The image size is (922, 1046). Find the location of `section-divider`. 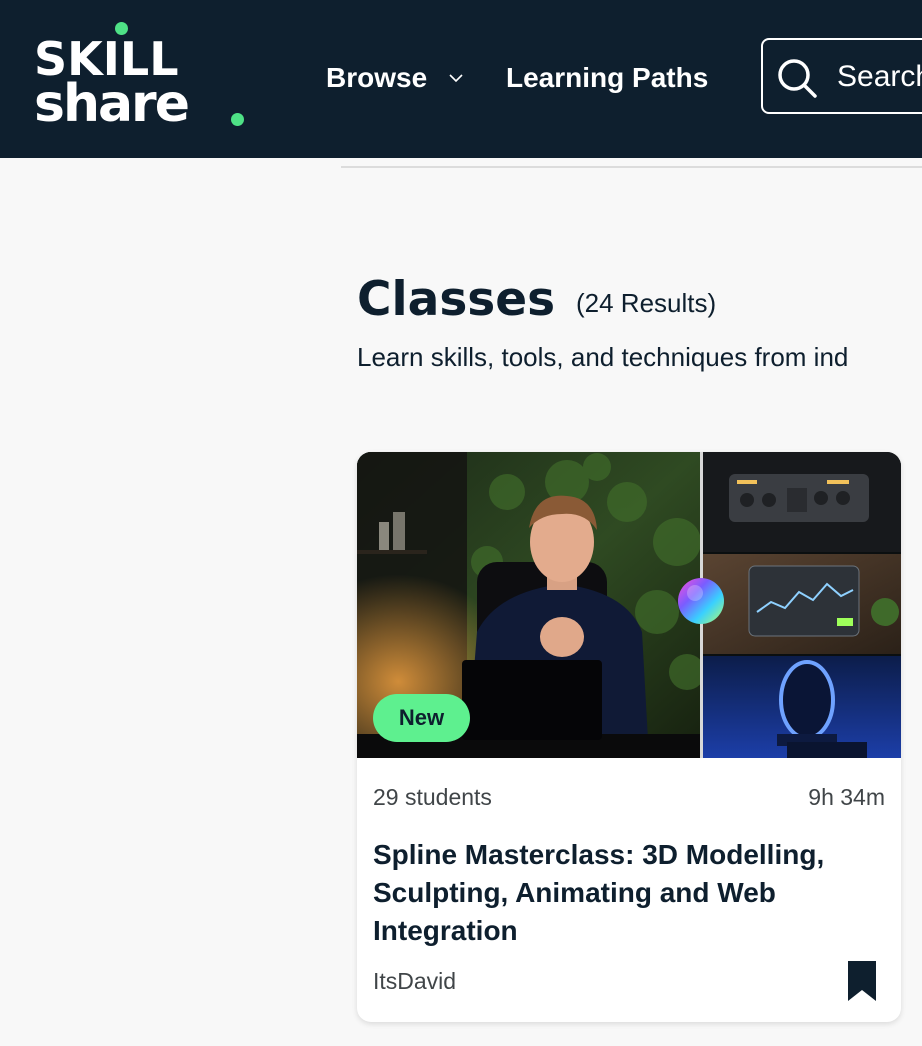

section-divider is located at coordinates (631, 167).